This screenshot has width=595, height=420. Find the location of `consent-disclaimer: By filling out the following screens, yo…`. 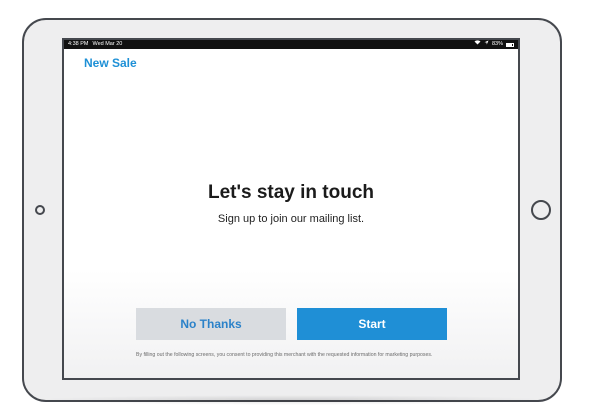

consent-disclaimer: By filling out the following screens, yo… is located at coordinates (284, 355).